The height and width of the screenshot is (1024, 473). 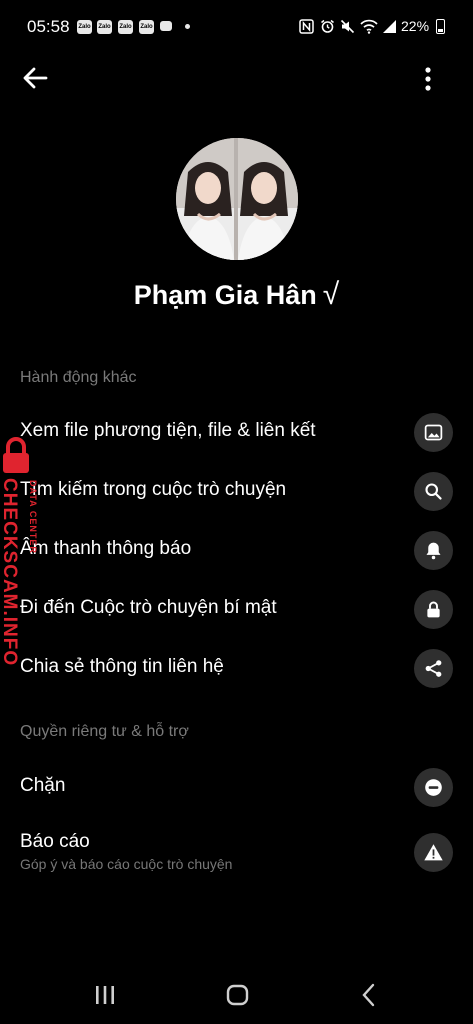 What do you see at coordinates (433, 787) in the screenshot?
I see `block-icon` at bounding box center [433, 787].